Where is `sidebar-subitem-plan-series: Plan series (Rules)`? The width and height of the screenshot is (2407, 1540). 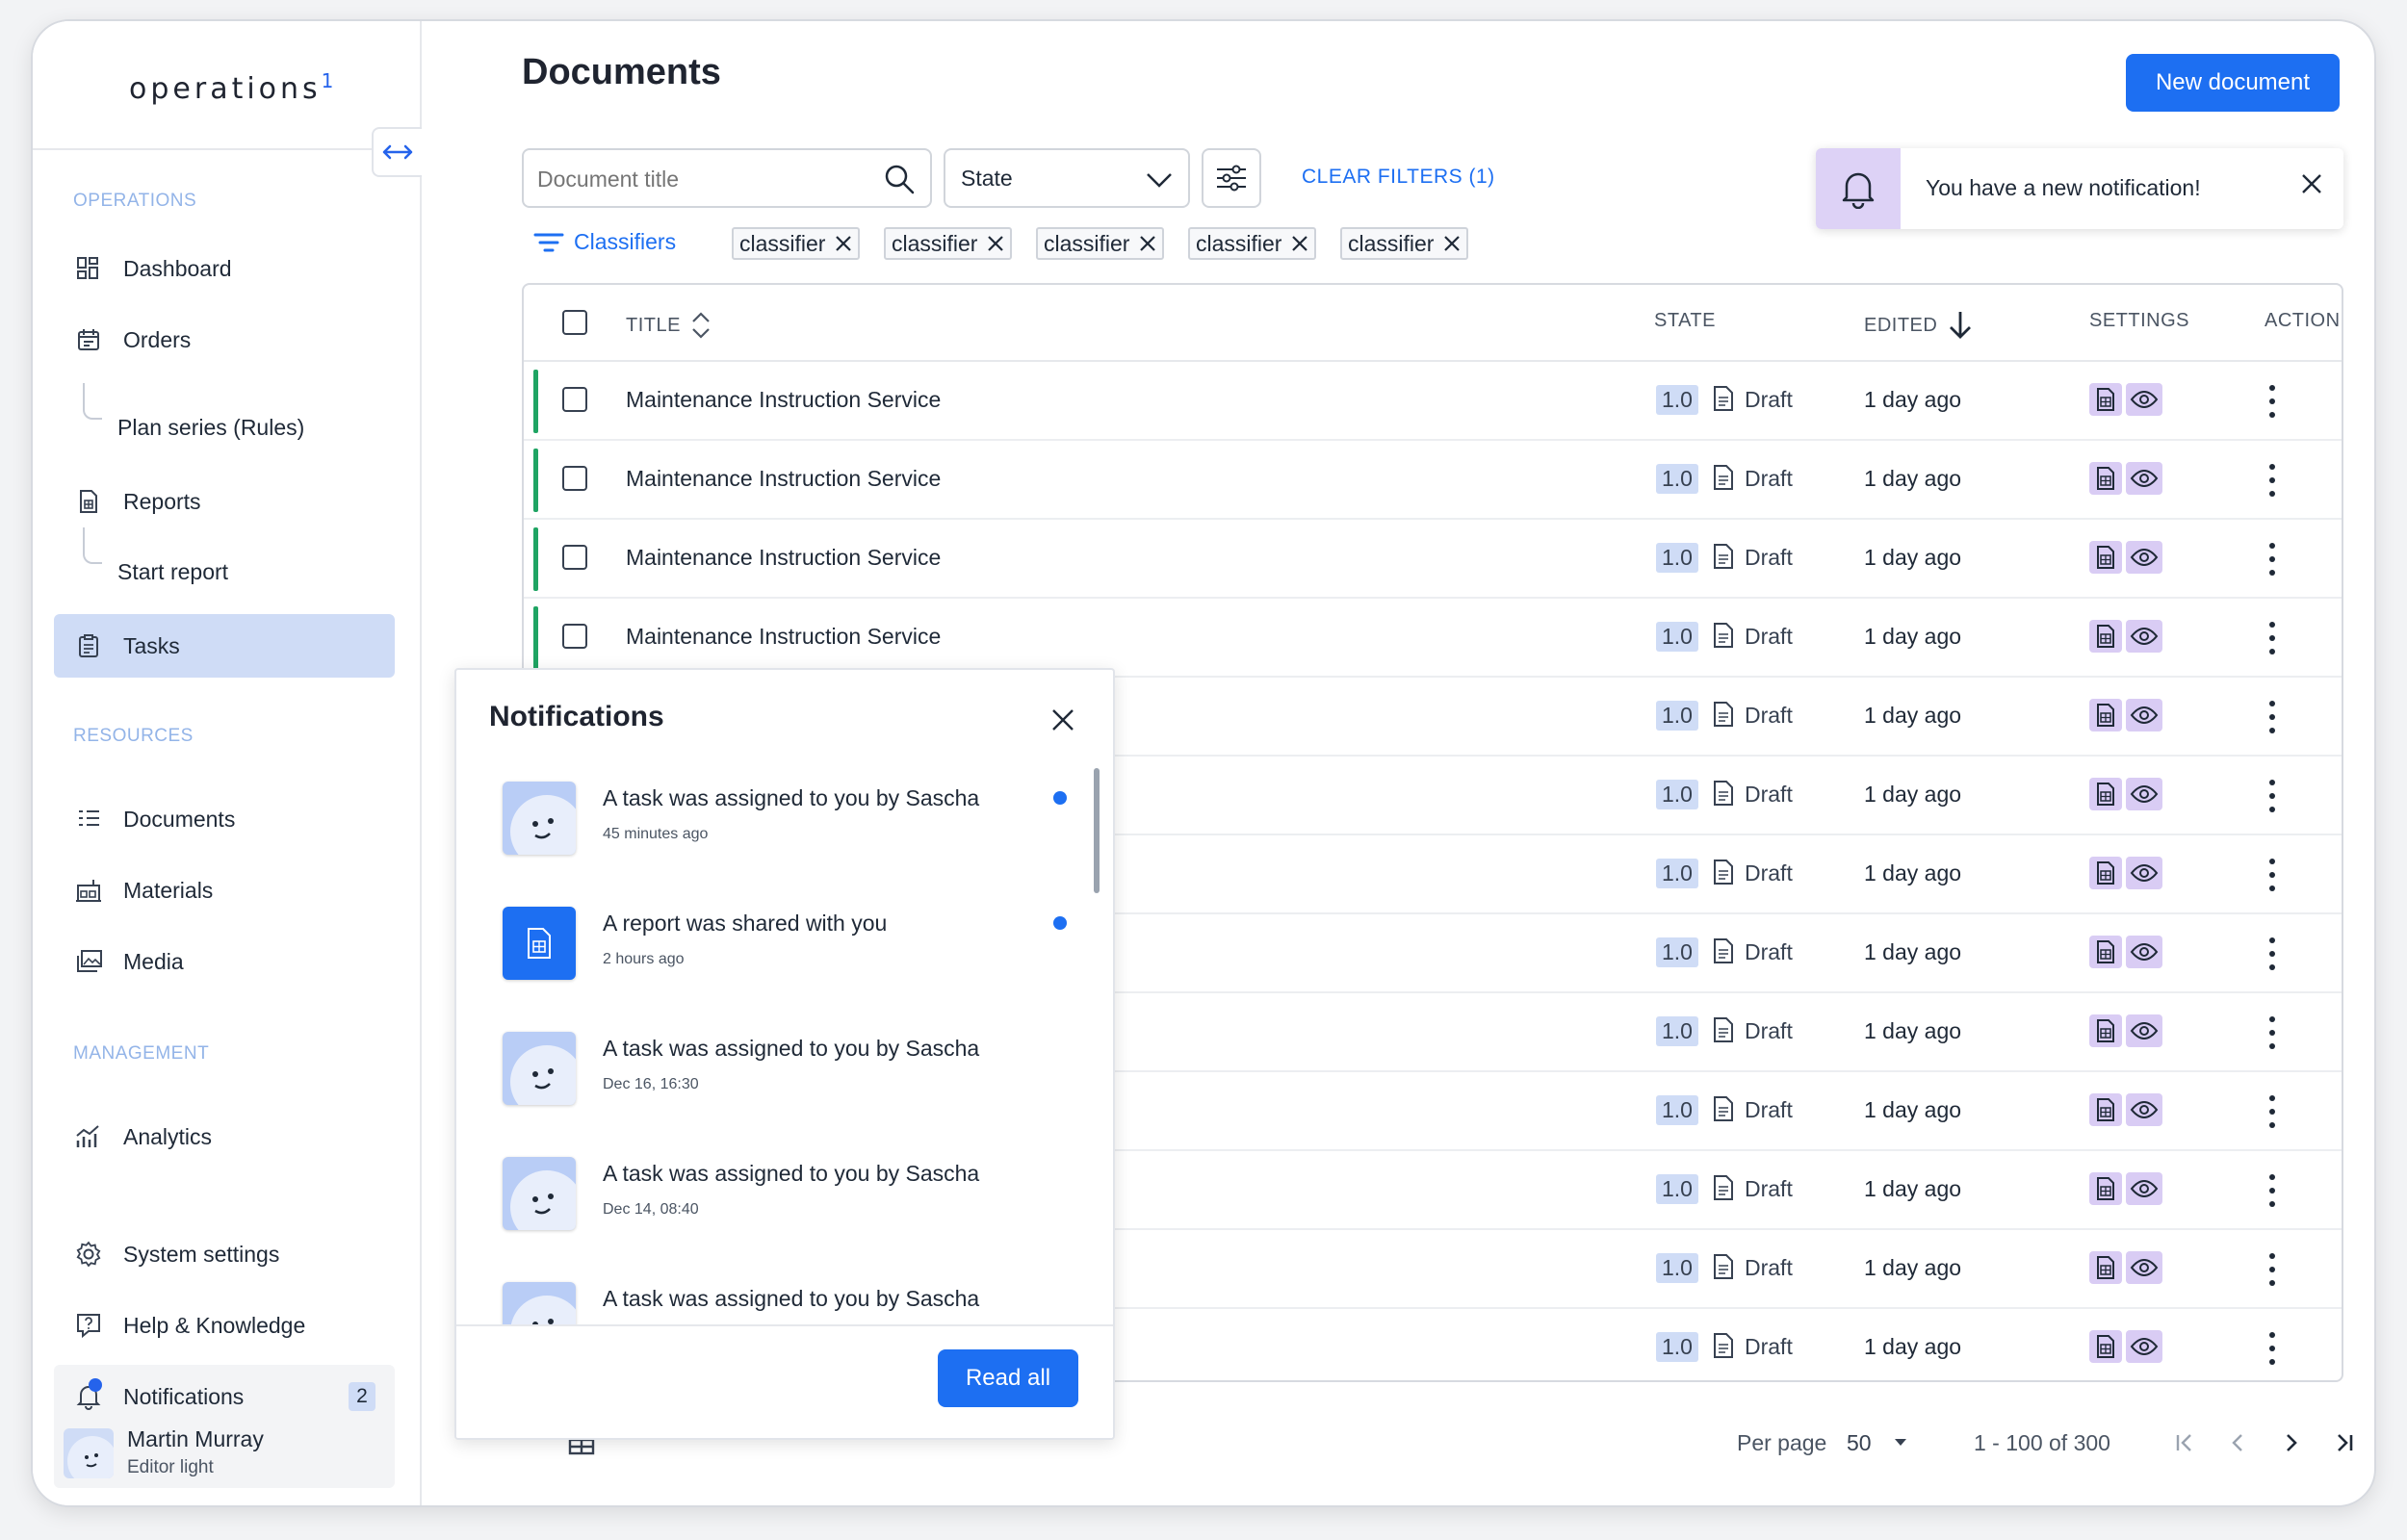 sidebar-subitem-plan-series: Plan series (Rules) is located at coordinates (193, 412).